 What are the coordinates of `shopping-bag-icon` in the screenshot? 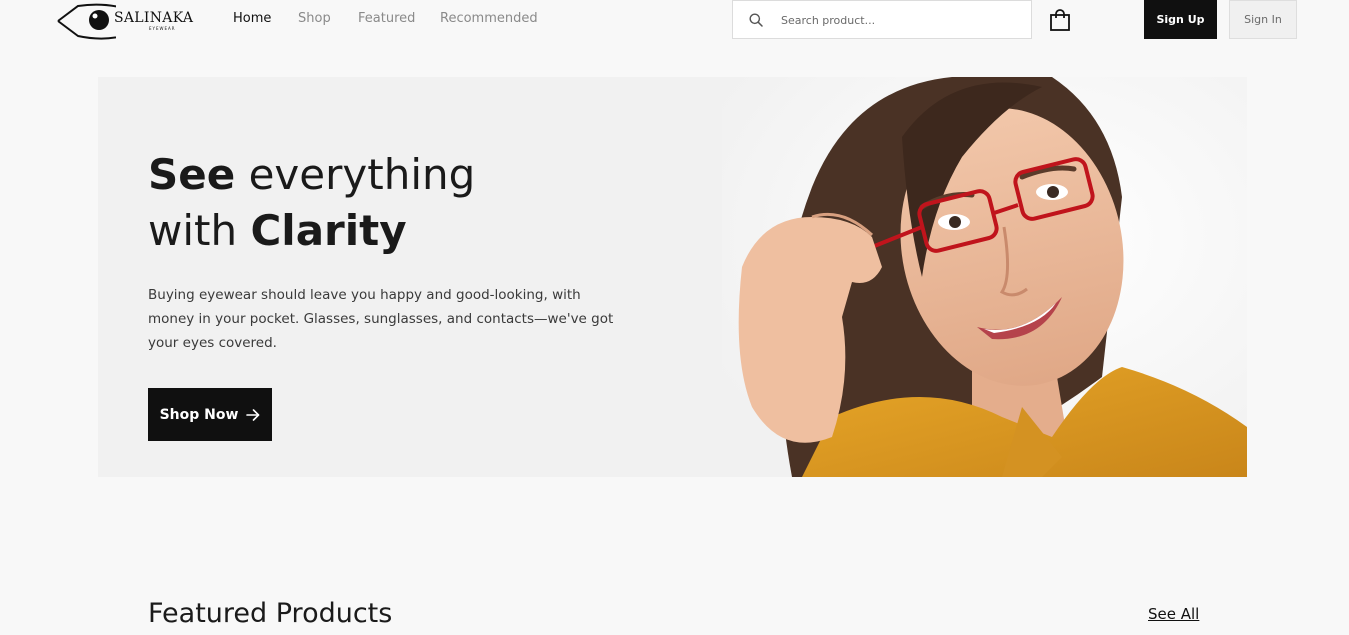 It's located at (1060, 20).